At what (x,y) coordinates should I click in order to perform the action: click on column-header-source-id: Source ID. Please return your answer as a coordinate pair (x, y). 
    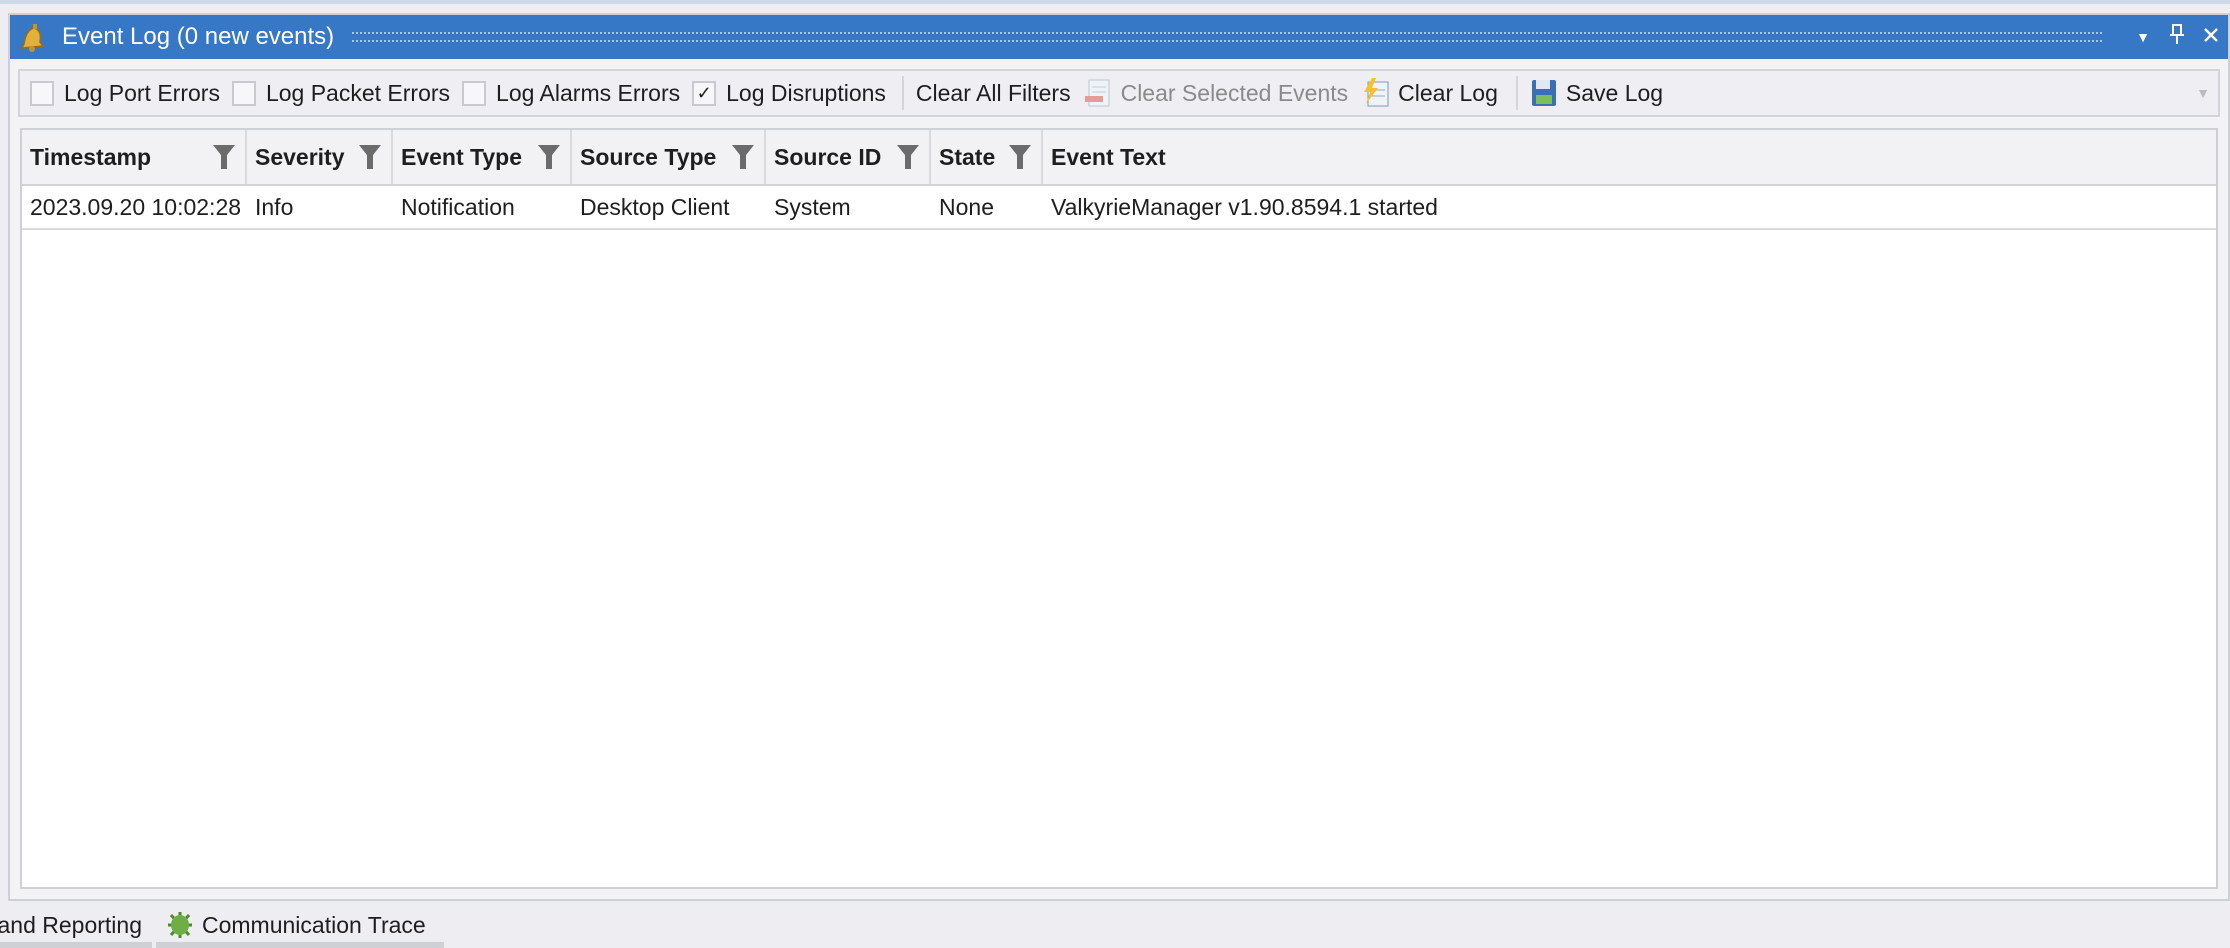
    Looking at the image, I should click on (848, 157).